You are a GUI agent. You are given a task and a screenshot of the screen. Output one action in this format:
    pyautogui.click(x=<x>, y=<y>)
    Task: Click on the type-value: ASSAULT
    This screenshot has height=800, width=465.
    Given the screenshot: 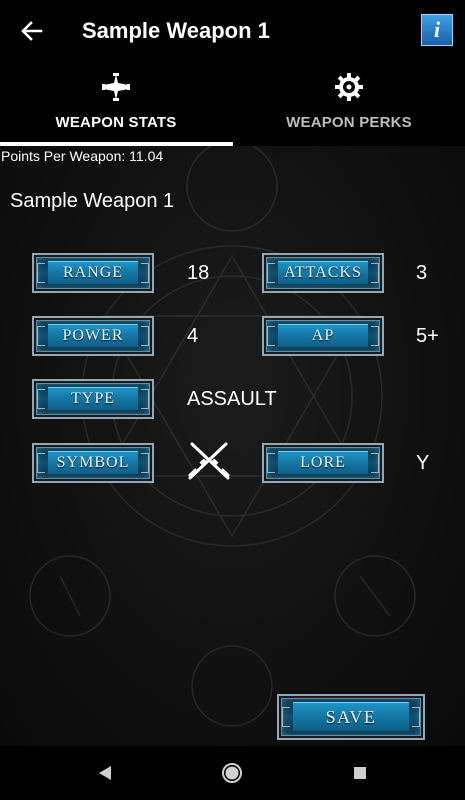 What is the action you would take?
    pyautogui.click(x=232, y=399)
    